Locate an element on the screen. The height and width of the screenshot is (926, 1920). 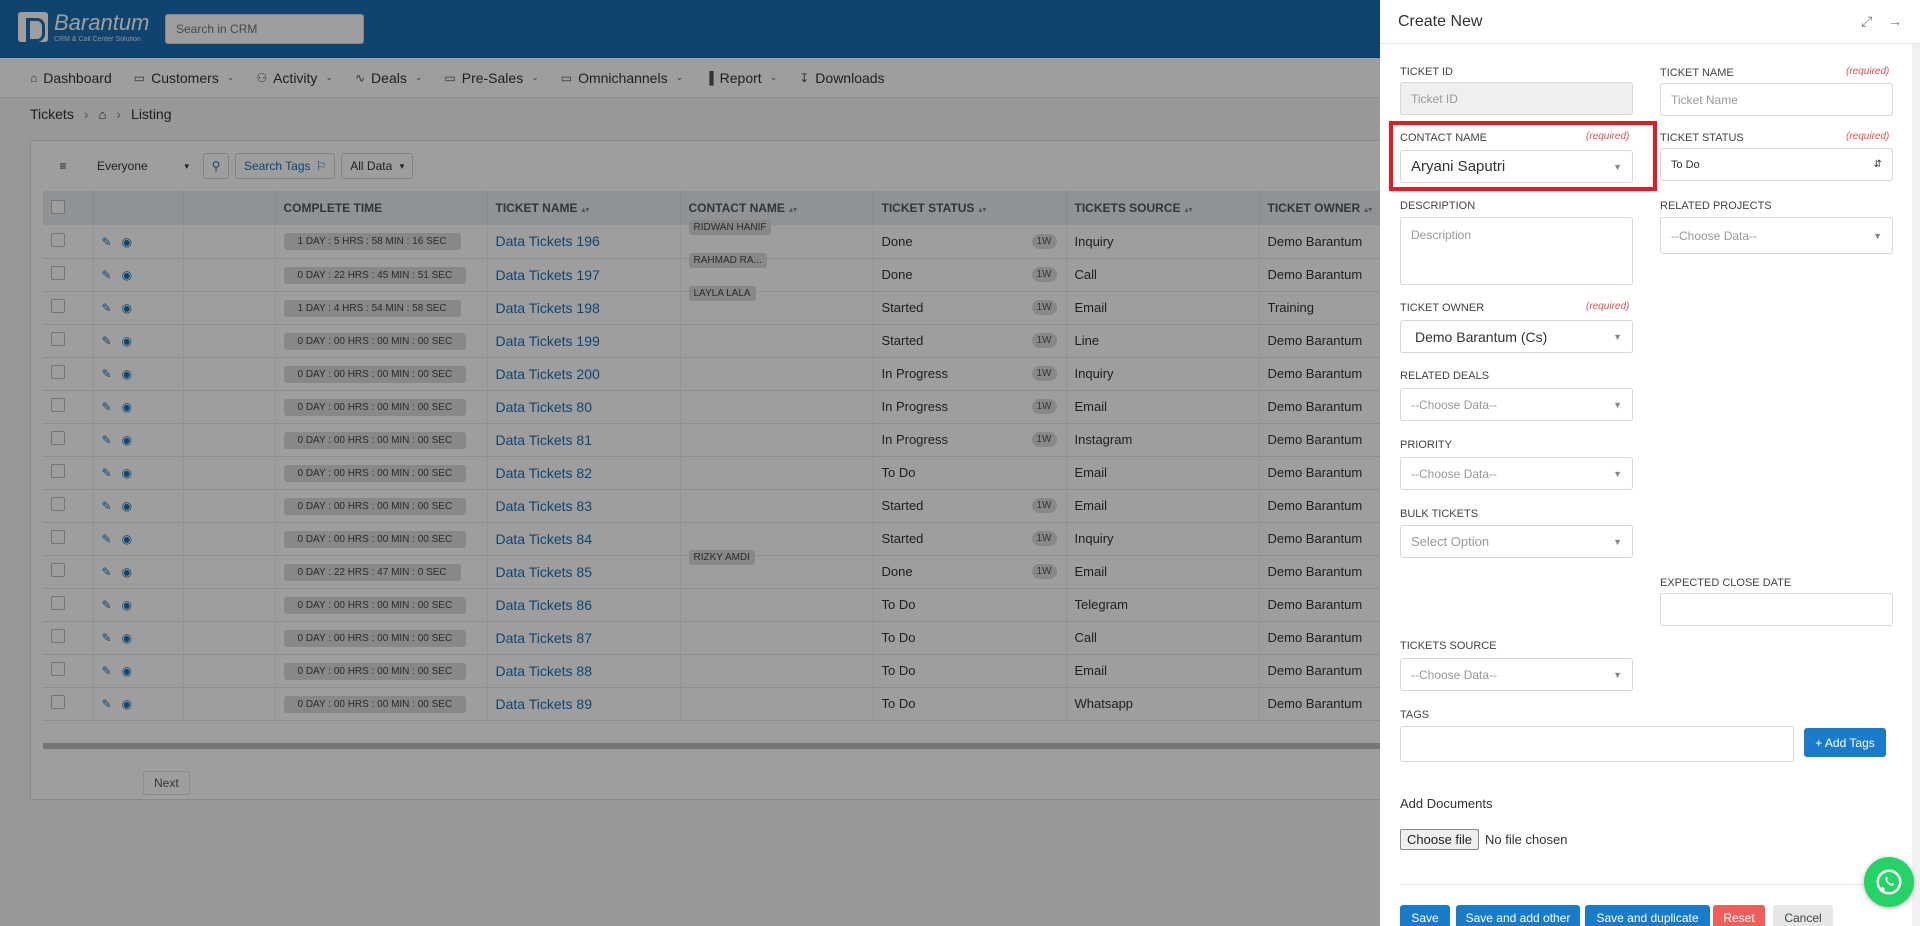
whatsapp-chat-button is located at coordinates (1889, 882).